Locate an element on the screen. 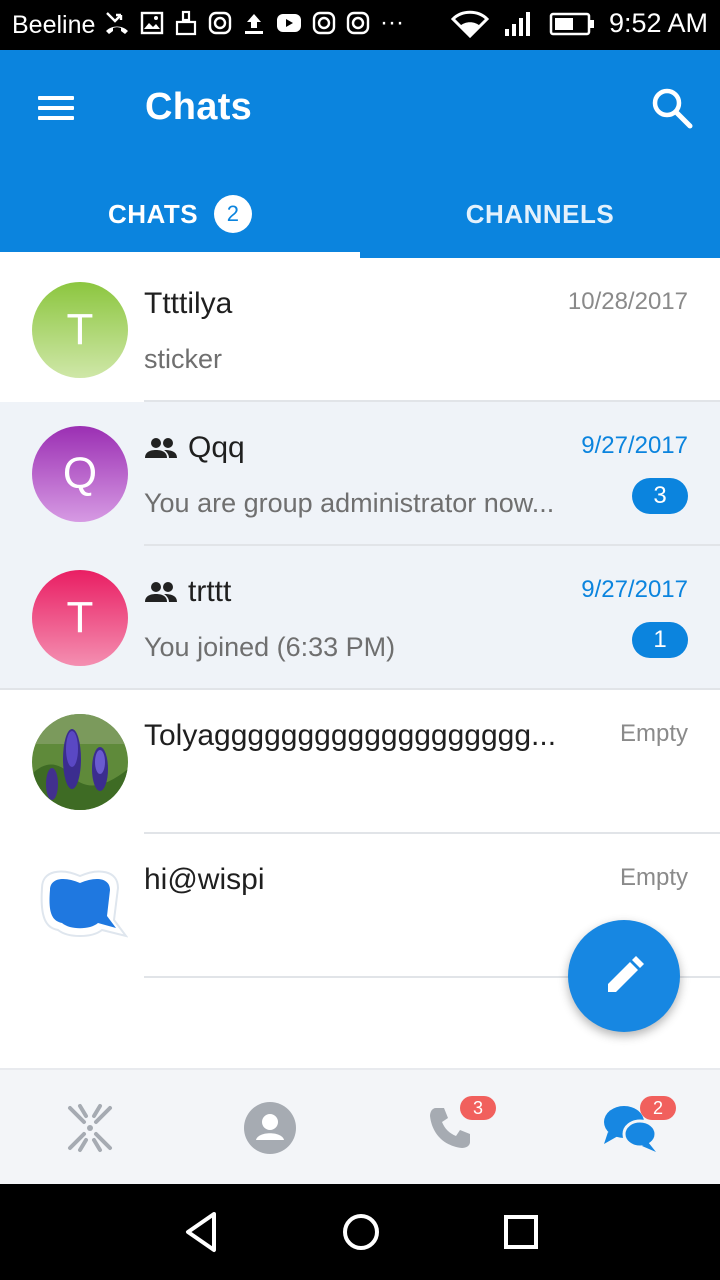  compose-button is located at coordinates (624, 976).